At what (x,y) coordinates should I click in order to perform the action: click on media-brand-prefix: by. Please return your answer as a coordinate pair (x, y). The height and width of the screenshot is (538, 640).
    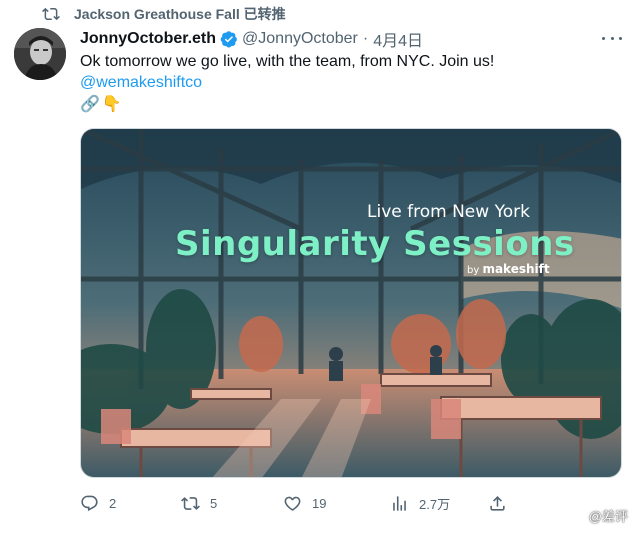
    Looking at the image, I should click on (473, 270).